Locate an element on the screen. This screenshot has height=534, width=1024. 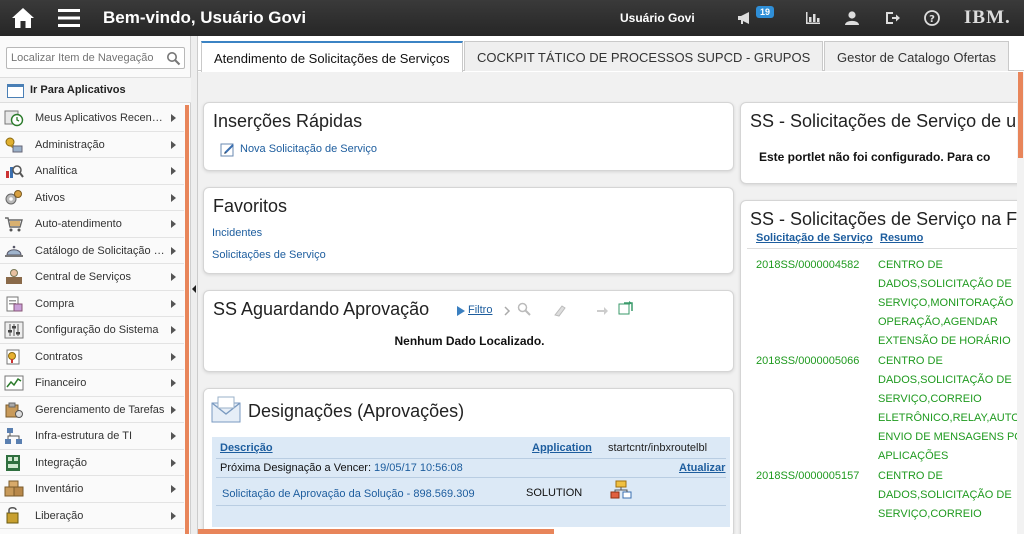
sidebar-item-ativos: Ativos is located at coordinates (92, 198).